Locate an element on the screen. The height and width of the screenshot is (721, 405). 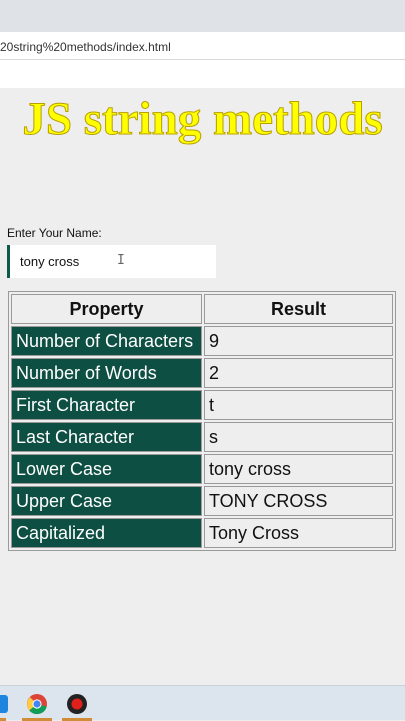
table-row: Upper Case TONY CROSS is located at coordinates (202, 501).